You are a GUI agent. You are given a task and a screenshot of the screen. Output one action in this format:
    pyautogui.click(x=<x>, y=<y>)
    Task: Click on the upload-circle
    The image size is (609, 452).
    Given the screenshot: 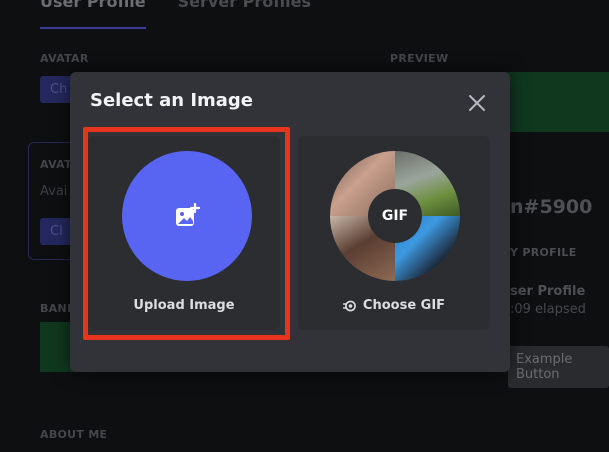 What is the action you would take?
    pyautogui.click(x=187, y=216)
    